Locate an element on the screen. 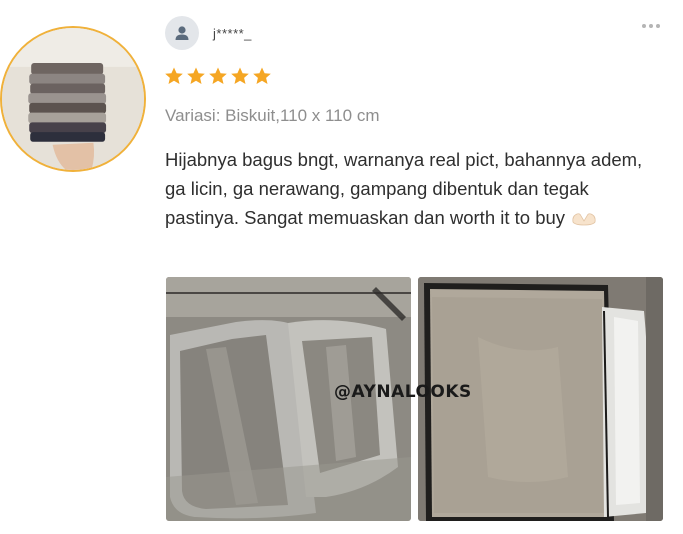  folded-hijab-stack-image is located at coordinates (73, 99).